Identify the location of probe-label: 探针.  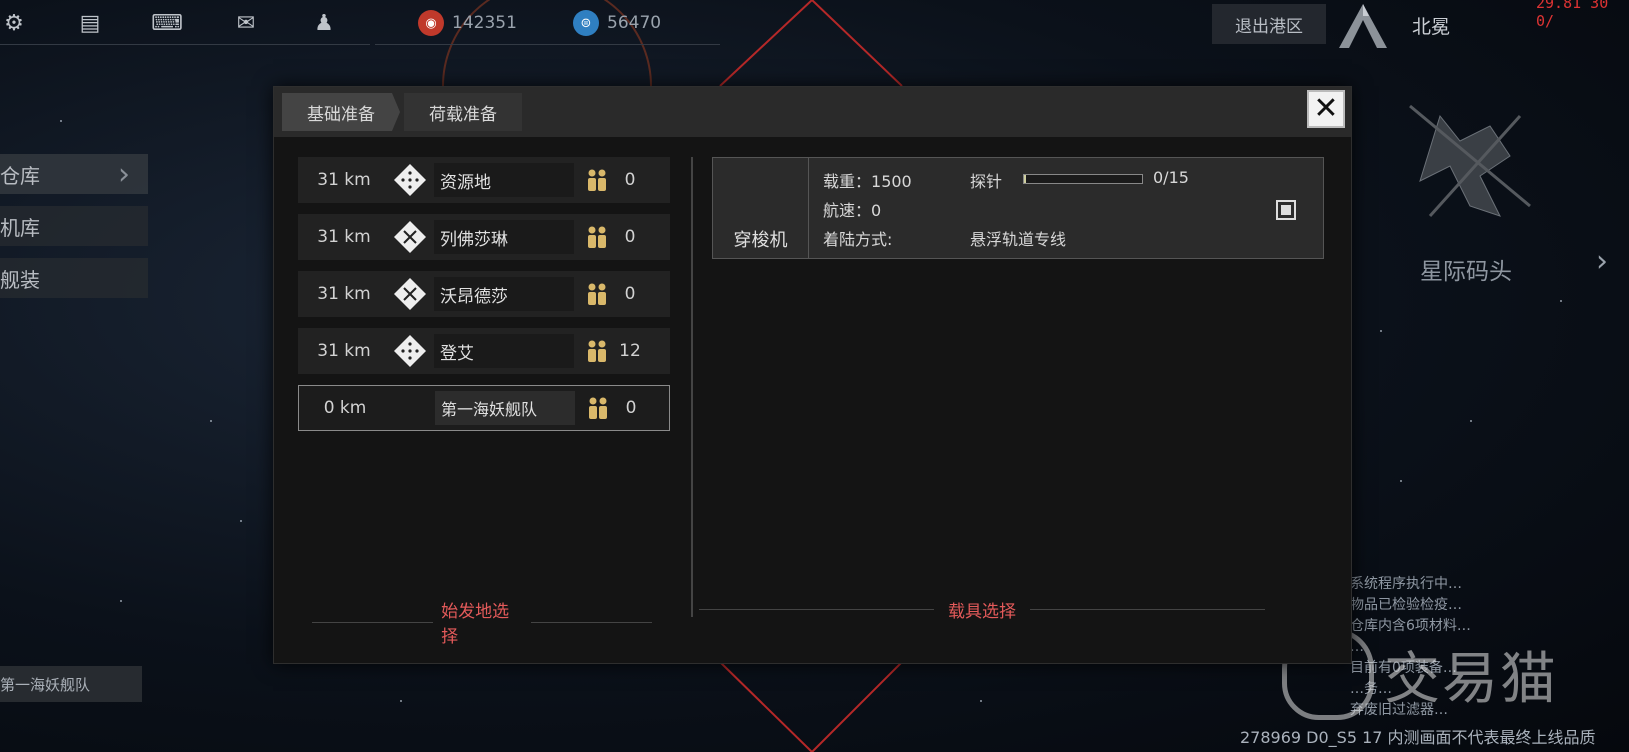
(986, 181).